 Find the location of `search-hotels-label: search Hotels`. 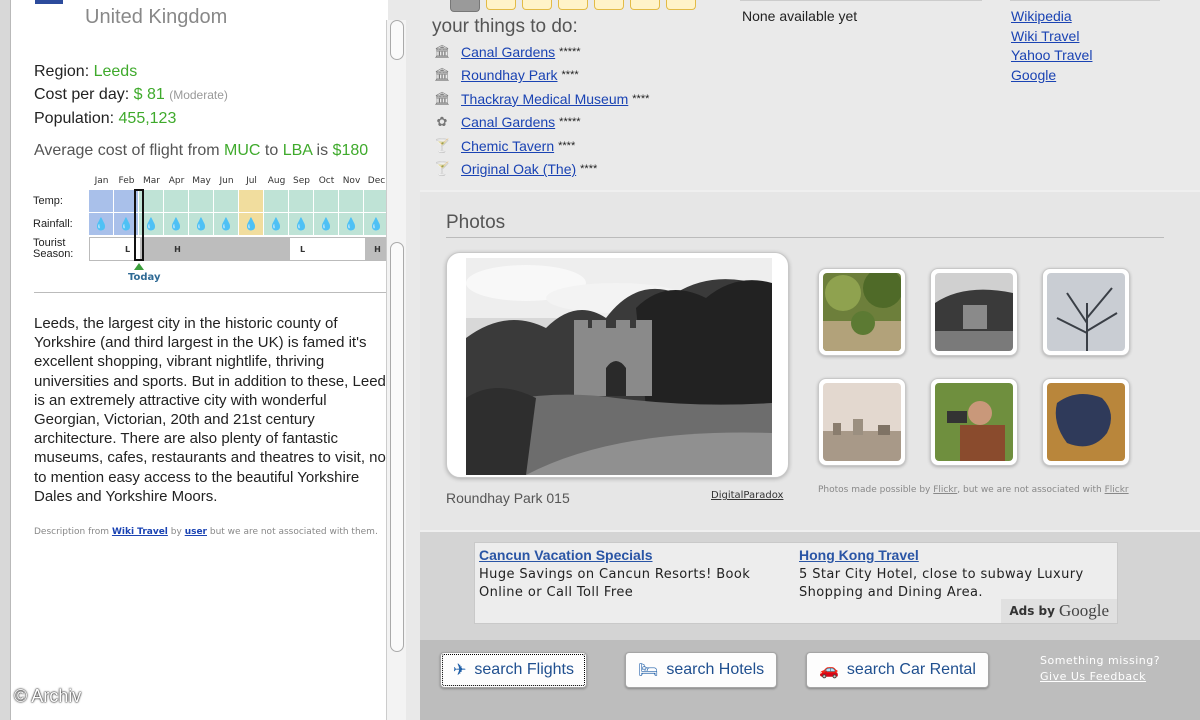

search-hotels-label: search Hotels is located at coordinates (715, 669).